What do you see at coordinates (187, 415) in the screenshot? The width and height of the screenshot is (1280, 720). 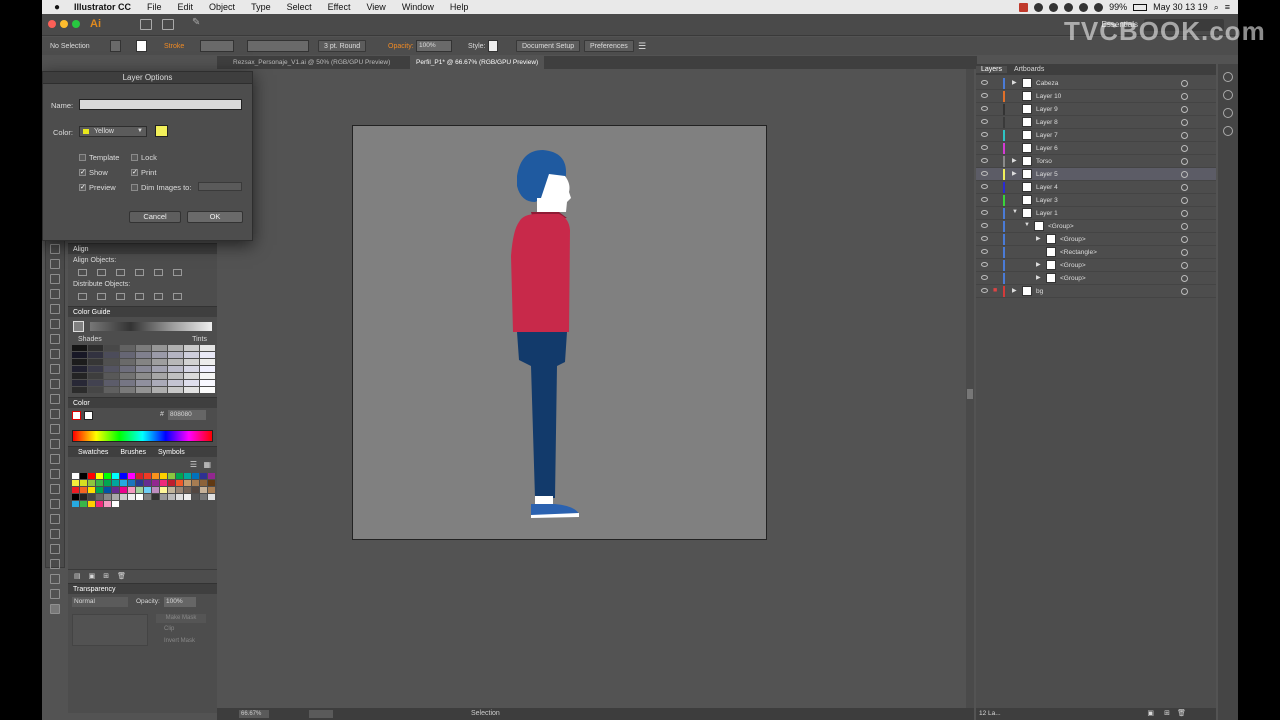 I see `hex-field: 808080` at bounding box center [187, 415].